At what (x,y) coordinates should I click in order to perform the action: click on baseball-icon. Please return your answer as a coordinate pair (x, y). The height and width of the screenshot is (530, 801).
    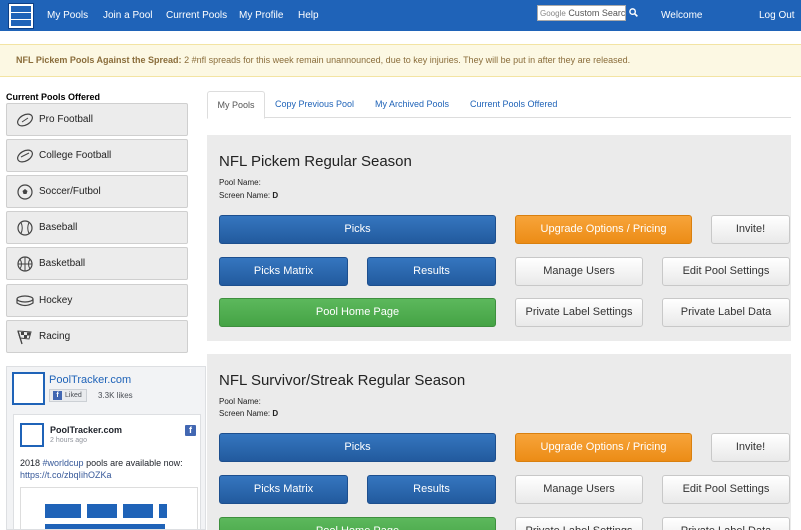
    Looking at the image, I should click on (25, 228).